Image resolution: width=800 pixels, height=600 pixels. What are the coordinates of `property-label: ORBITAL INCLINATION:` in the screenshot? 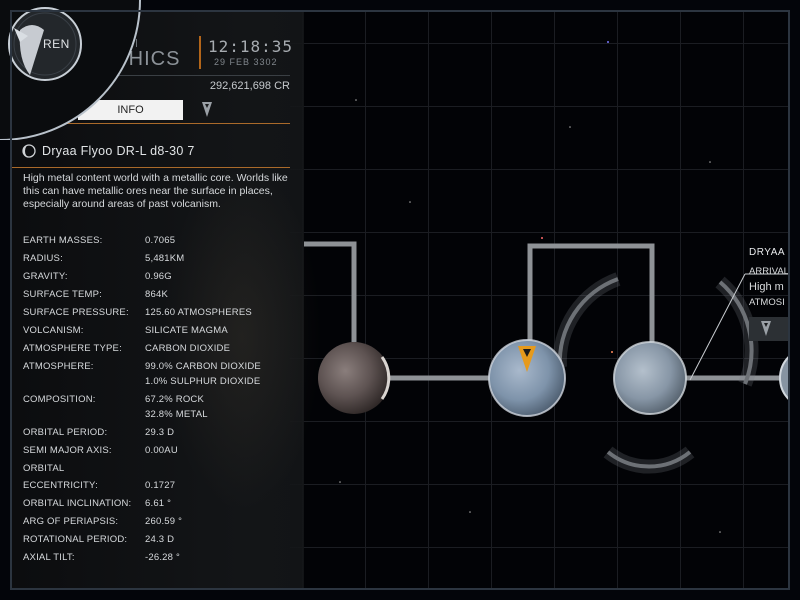 It's located at (77, 503).